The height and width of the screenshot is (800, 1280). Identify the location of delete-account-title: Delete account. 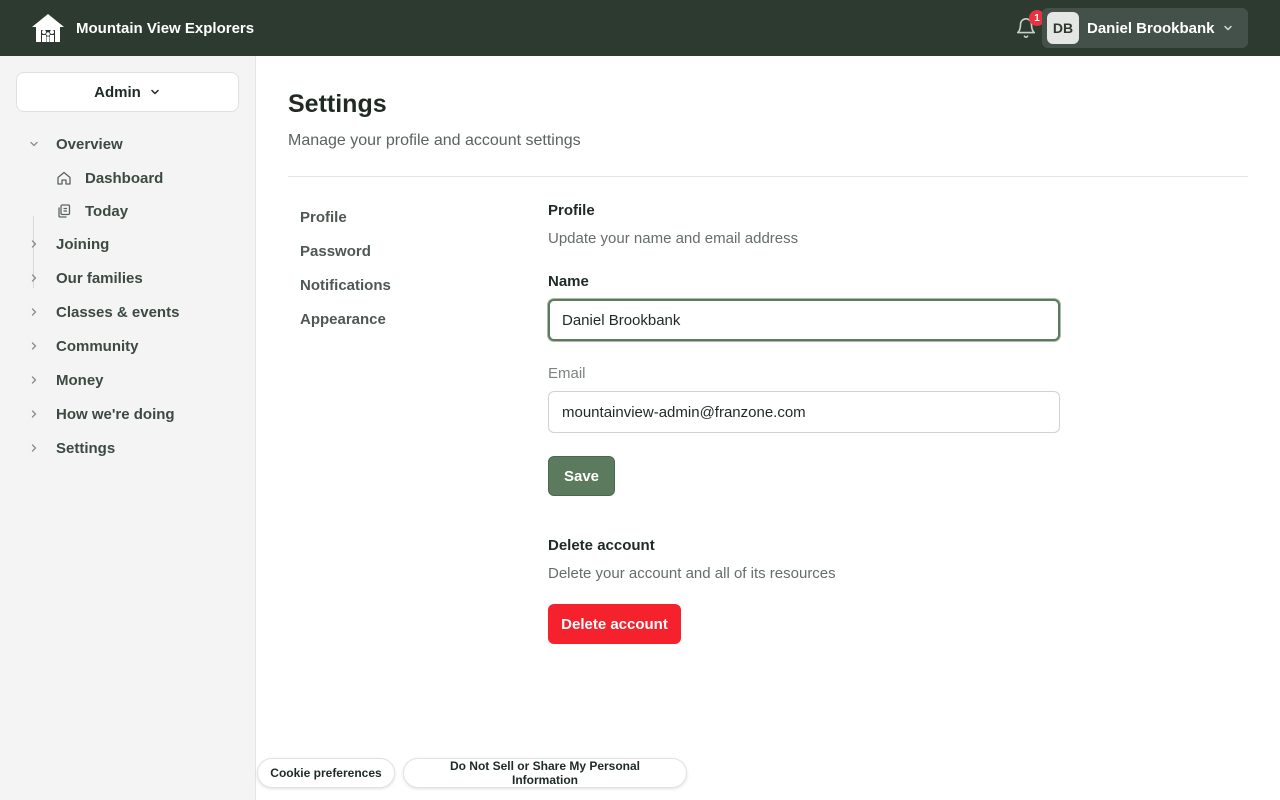
(601, 545).